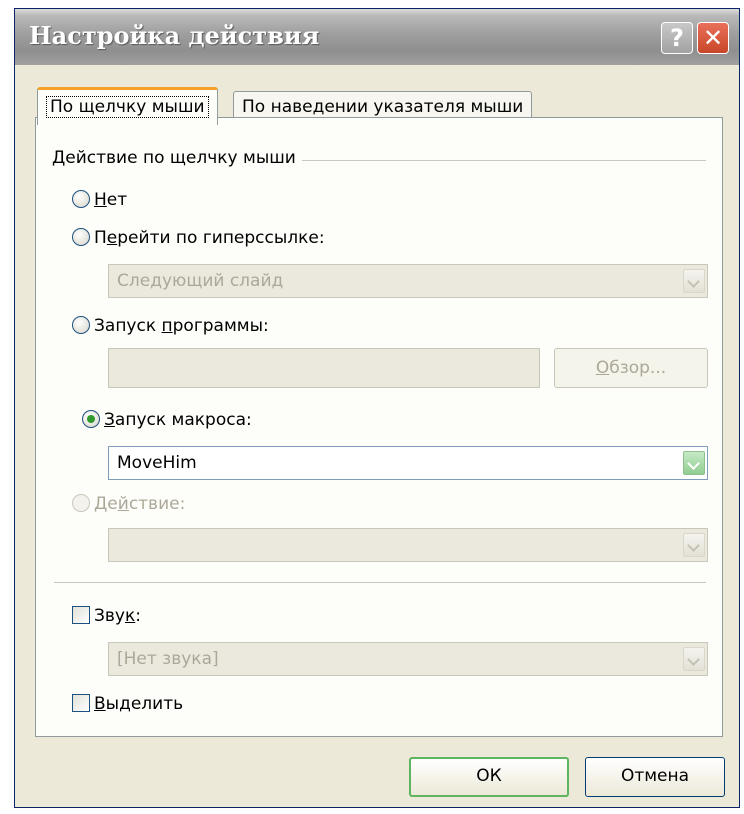 The width and height of the screenshot is (744, 814). I want to click on radio-program: Запуск программы:, so click(170, 326).